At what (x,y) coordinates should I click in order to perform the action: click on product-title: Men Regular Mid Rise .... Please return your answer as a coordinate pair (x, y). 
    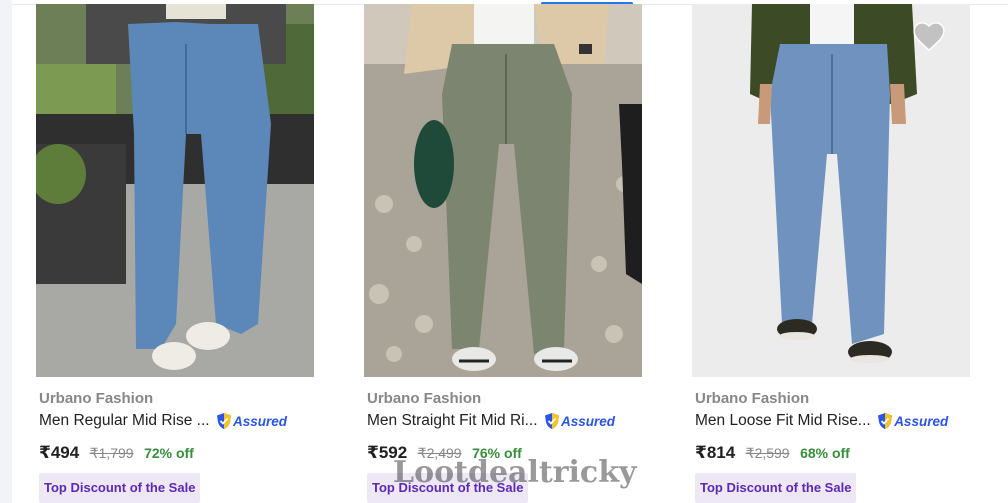
    Looking at the image, I should click on (124, 421).